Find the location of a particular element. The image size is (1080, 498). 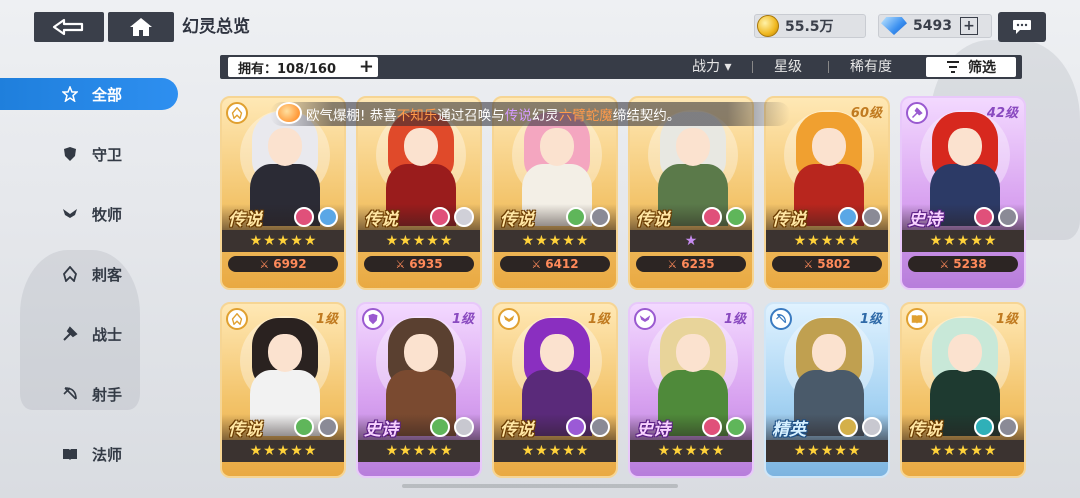

hero-card: 60级 传说 ★ ★ ★ ★ ★ ⚔ 5802 is located at coordinates (827, 193).